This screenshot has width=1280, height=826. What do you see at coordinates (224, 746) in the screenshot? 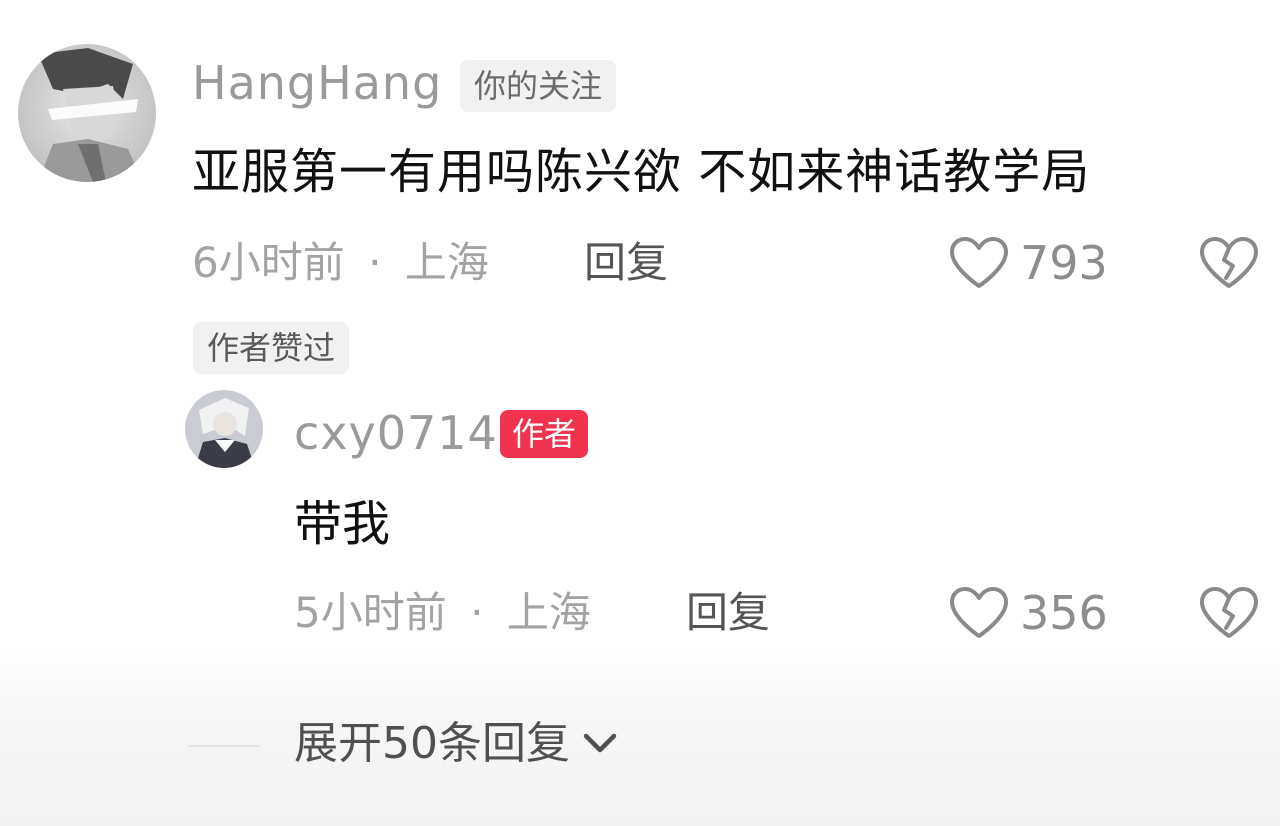
I see `expand-divider` at bounding box center [224, 746].